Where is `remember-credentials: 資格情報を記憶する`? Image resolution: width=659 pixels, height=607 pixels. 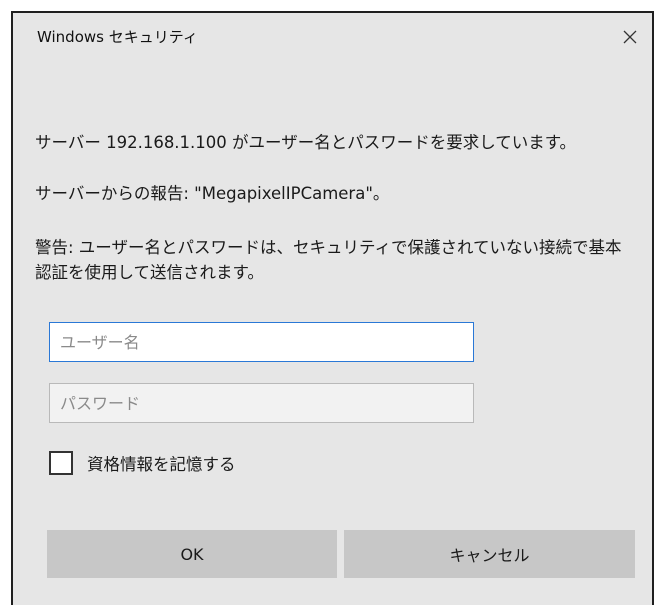
remember-credentials: 資格情報を記憶する is located at coordinates (142, 463).